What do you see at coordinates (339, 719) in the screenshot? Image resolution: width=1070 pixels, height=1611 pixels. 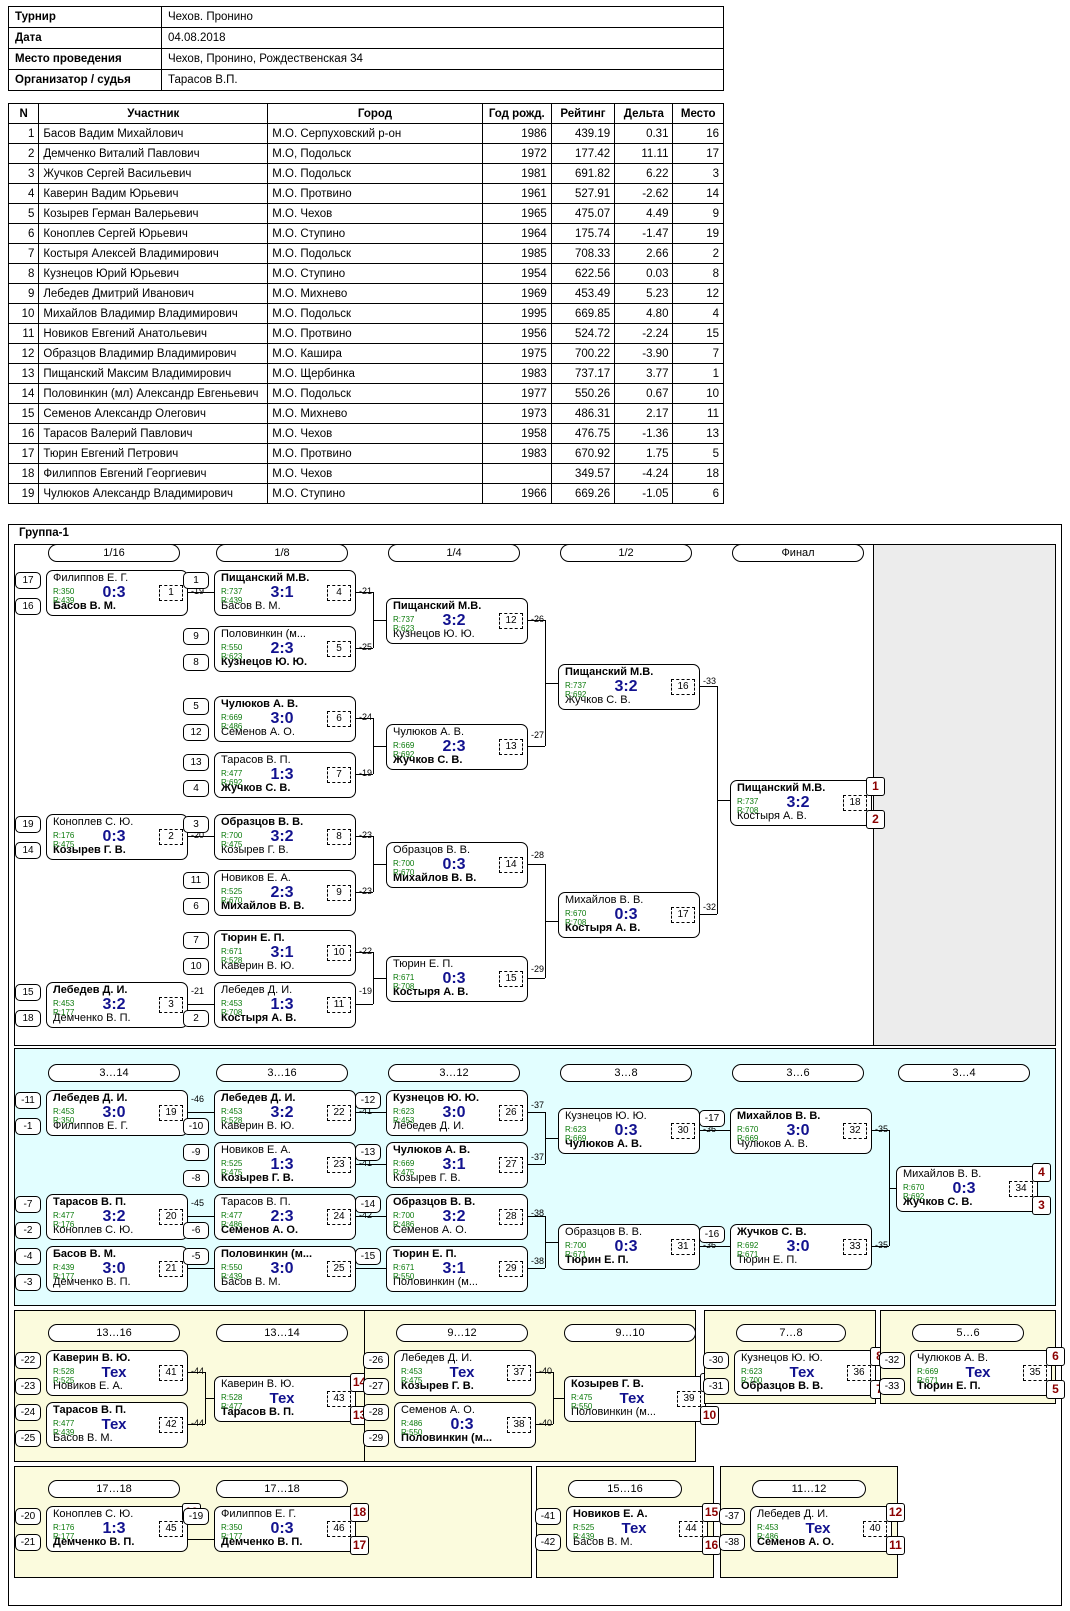 I see `match-index: 6` at bounding box center [339, 719].